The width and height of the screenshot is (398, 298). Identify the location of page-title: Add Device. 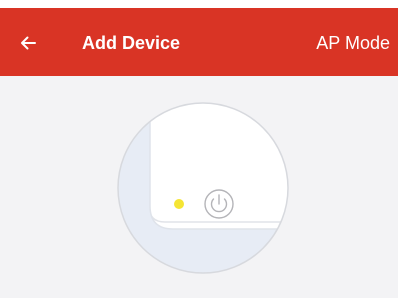
(131, 43).